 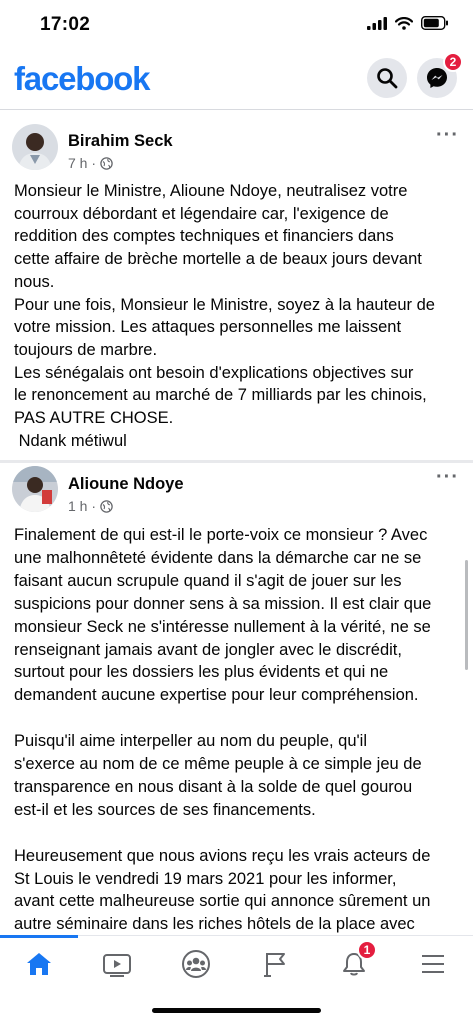 I want to click on tab-pages, so click(x=275, y=964).